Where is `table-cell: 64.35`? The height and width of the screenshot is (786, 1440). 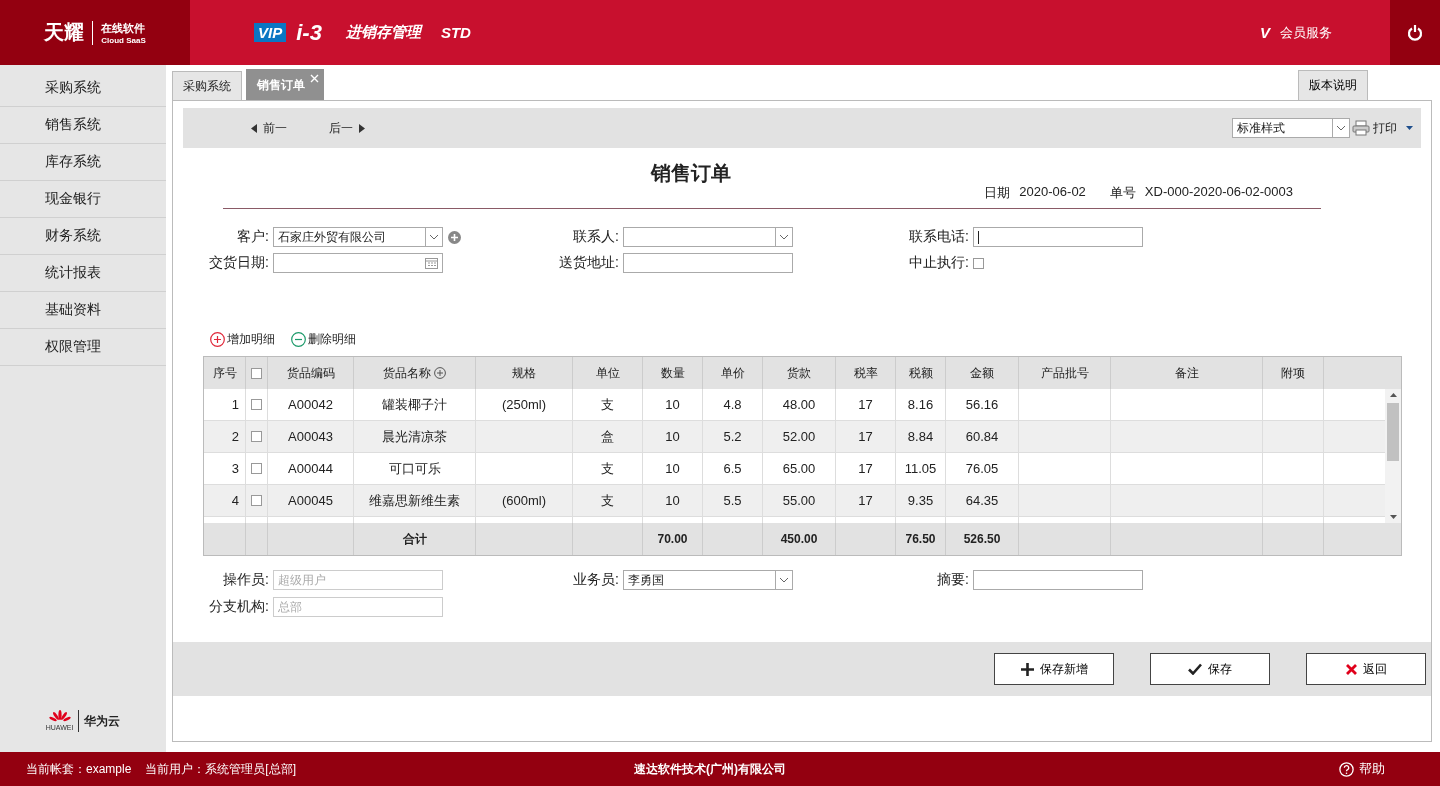 table-cell: 64.35 is located at coordinates (982, 500).